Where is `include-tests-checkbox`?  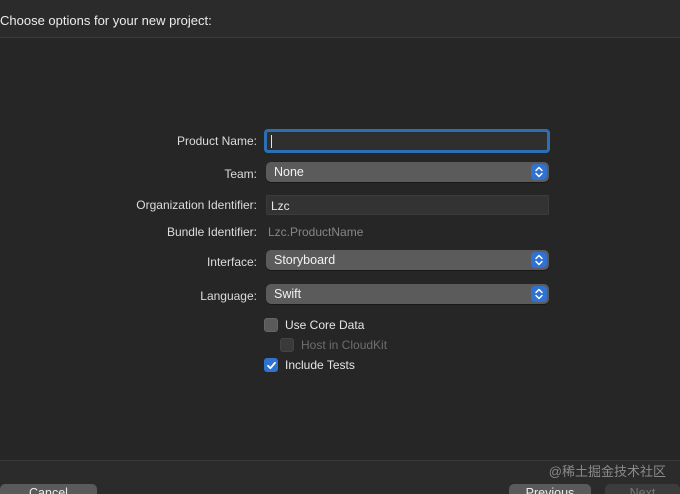
include-tests-checkbox is located at coordinates (271, 365).